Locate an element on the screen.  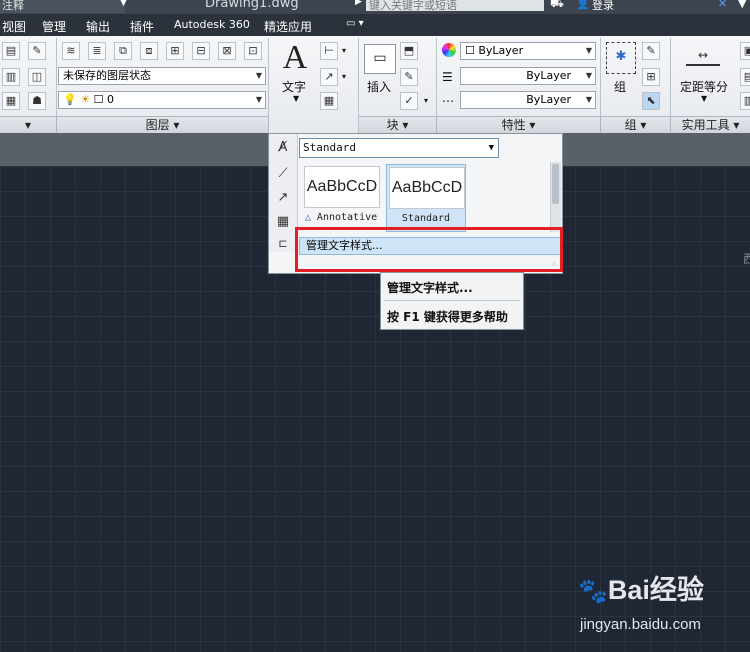
id-point-icon: ▤ is located at coordinates (745, 77).